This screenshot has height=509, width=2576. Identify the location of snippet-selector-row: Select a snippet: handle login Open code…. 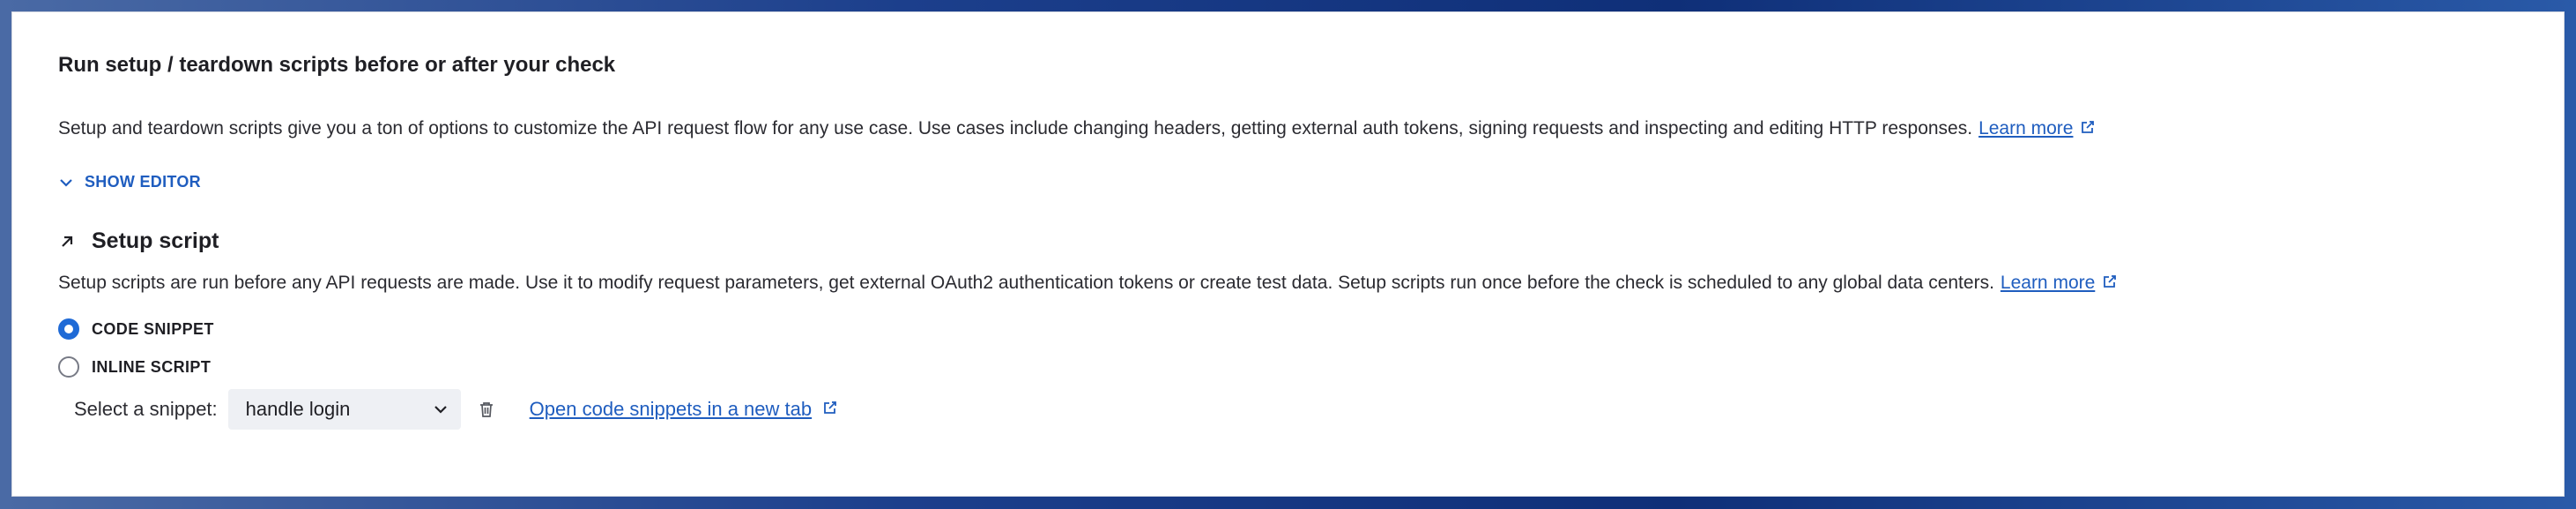
(456, 409).